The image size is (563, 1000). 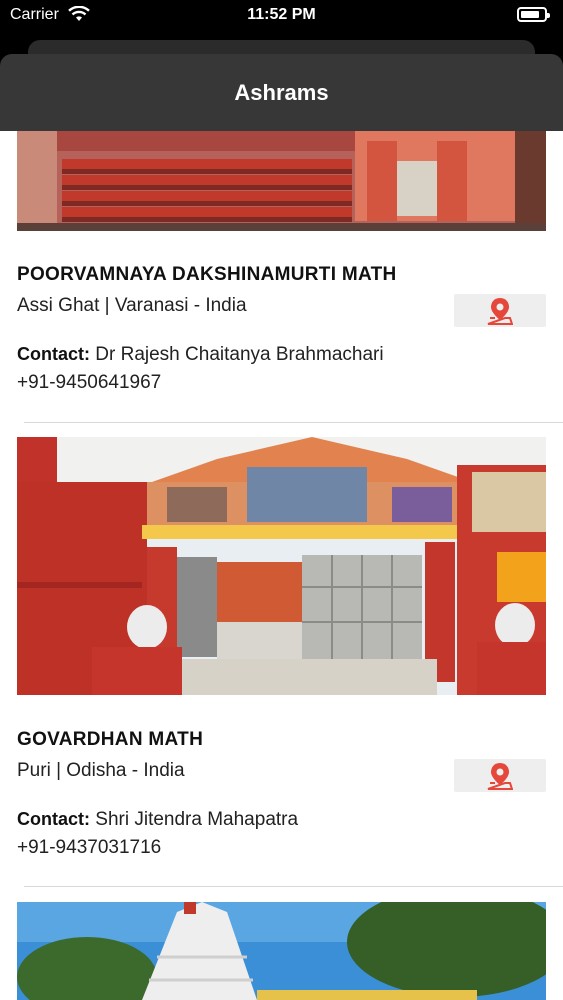 I want to click on ashram-name: GOVARDHAN MATH, so click(x=110, y=739).